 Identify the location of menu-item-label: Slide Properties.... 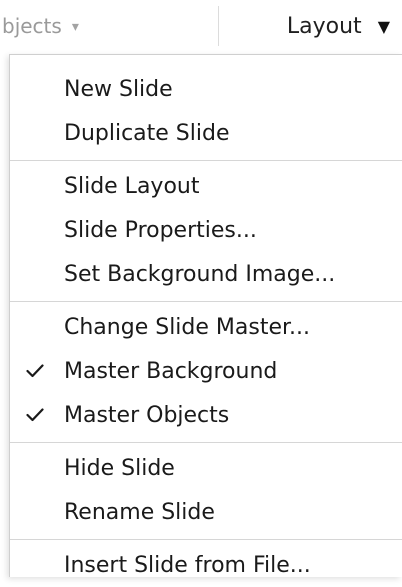
(160, 230).